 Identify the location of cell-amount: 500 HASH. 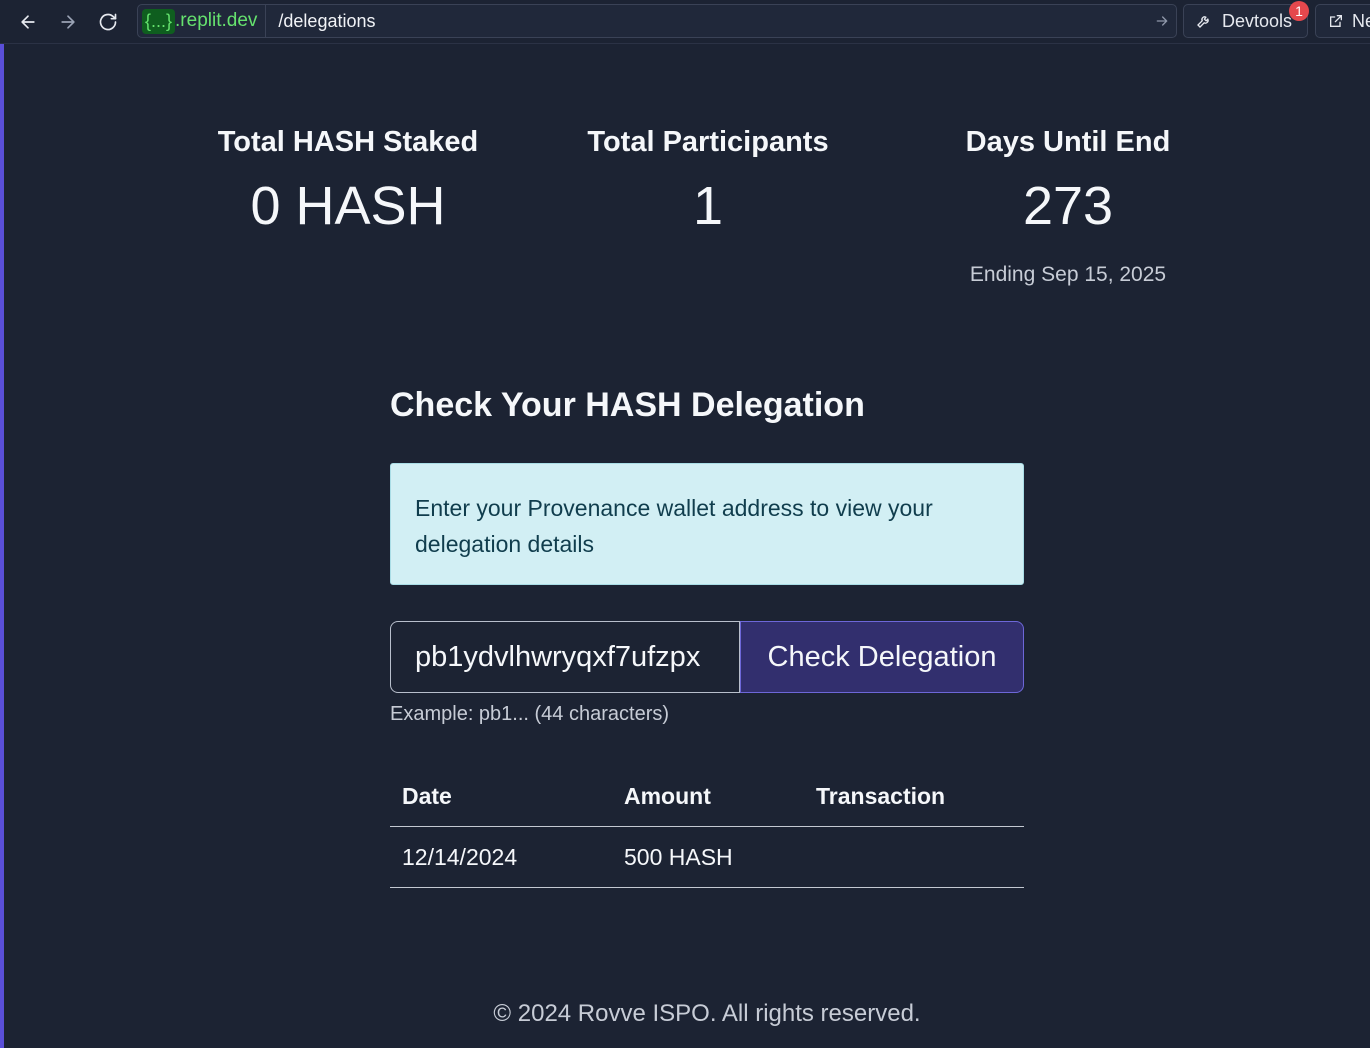
(708, 857).